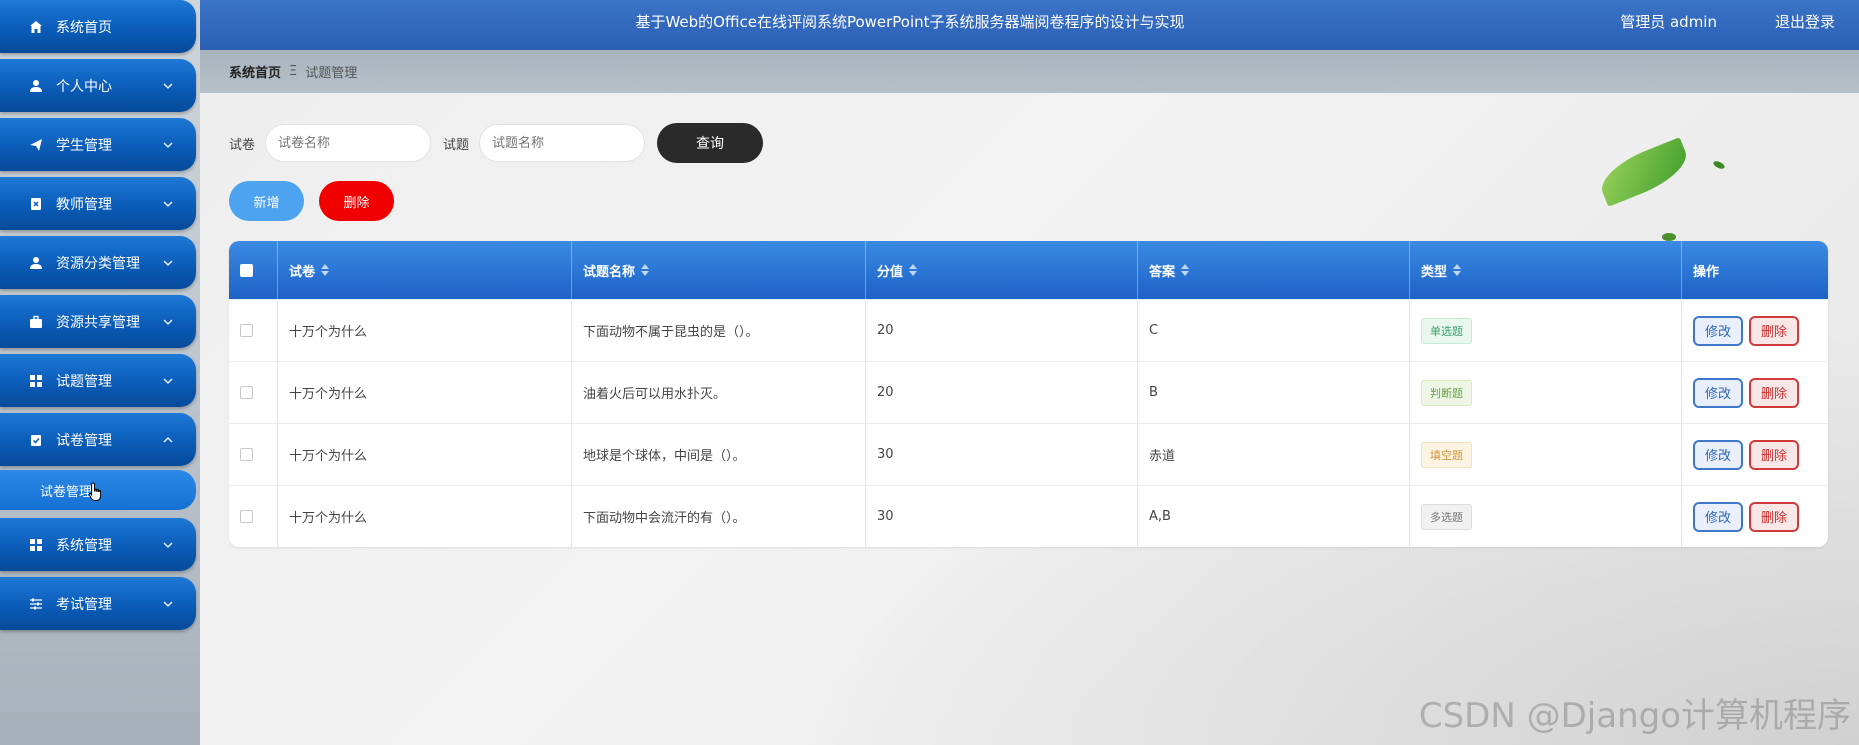  What do you see at coordinates (1446, 516) in the screenshot?
I see `type-badge: 多选题` at bounding box center [1446, 516].